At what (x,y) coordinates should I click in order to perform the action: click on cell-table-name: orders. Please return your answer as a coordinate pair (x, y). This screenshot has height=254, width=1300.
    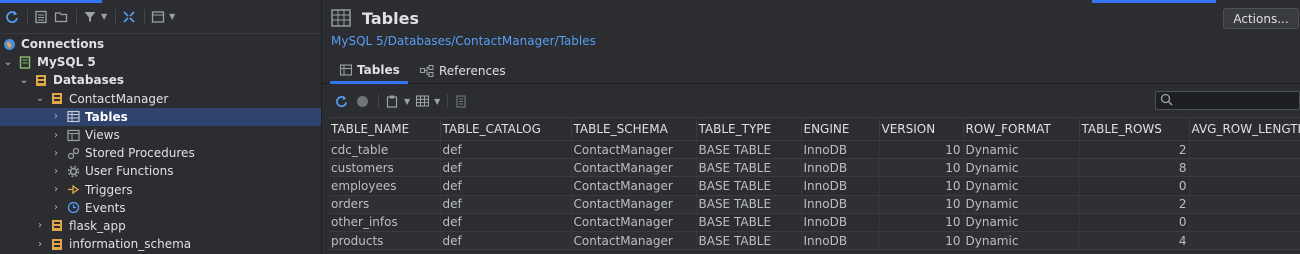
    Looking at the image, I should click on (385, 204).